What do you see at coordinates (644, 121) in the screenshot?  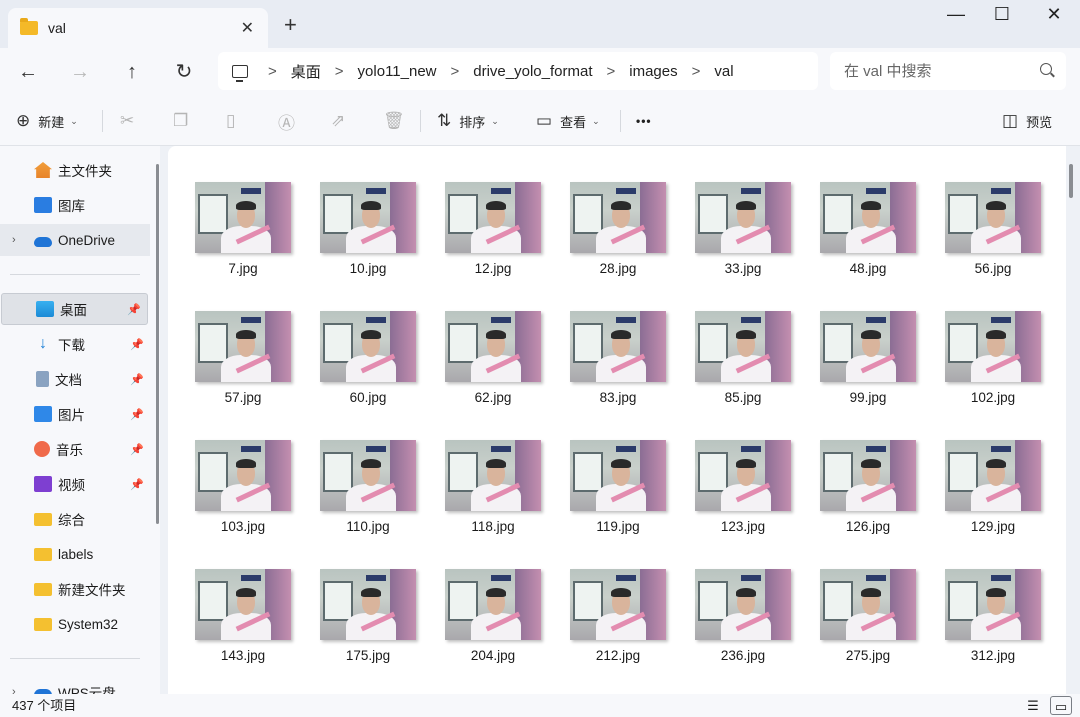 I see `more-options-button: •••` at bounding box center [644, 121].